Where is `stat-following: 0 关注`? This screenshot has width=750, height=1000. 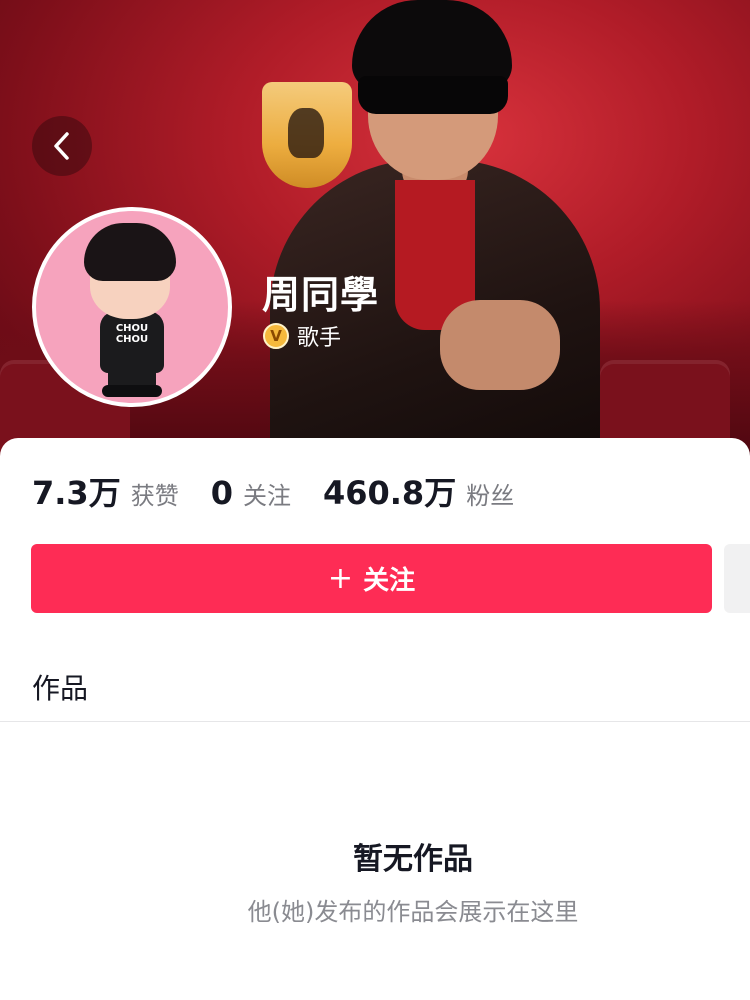
stat-following: 0 关注 is located at coordinates (251, 493).